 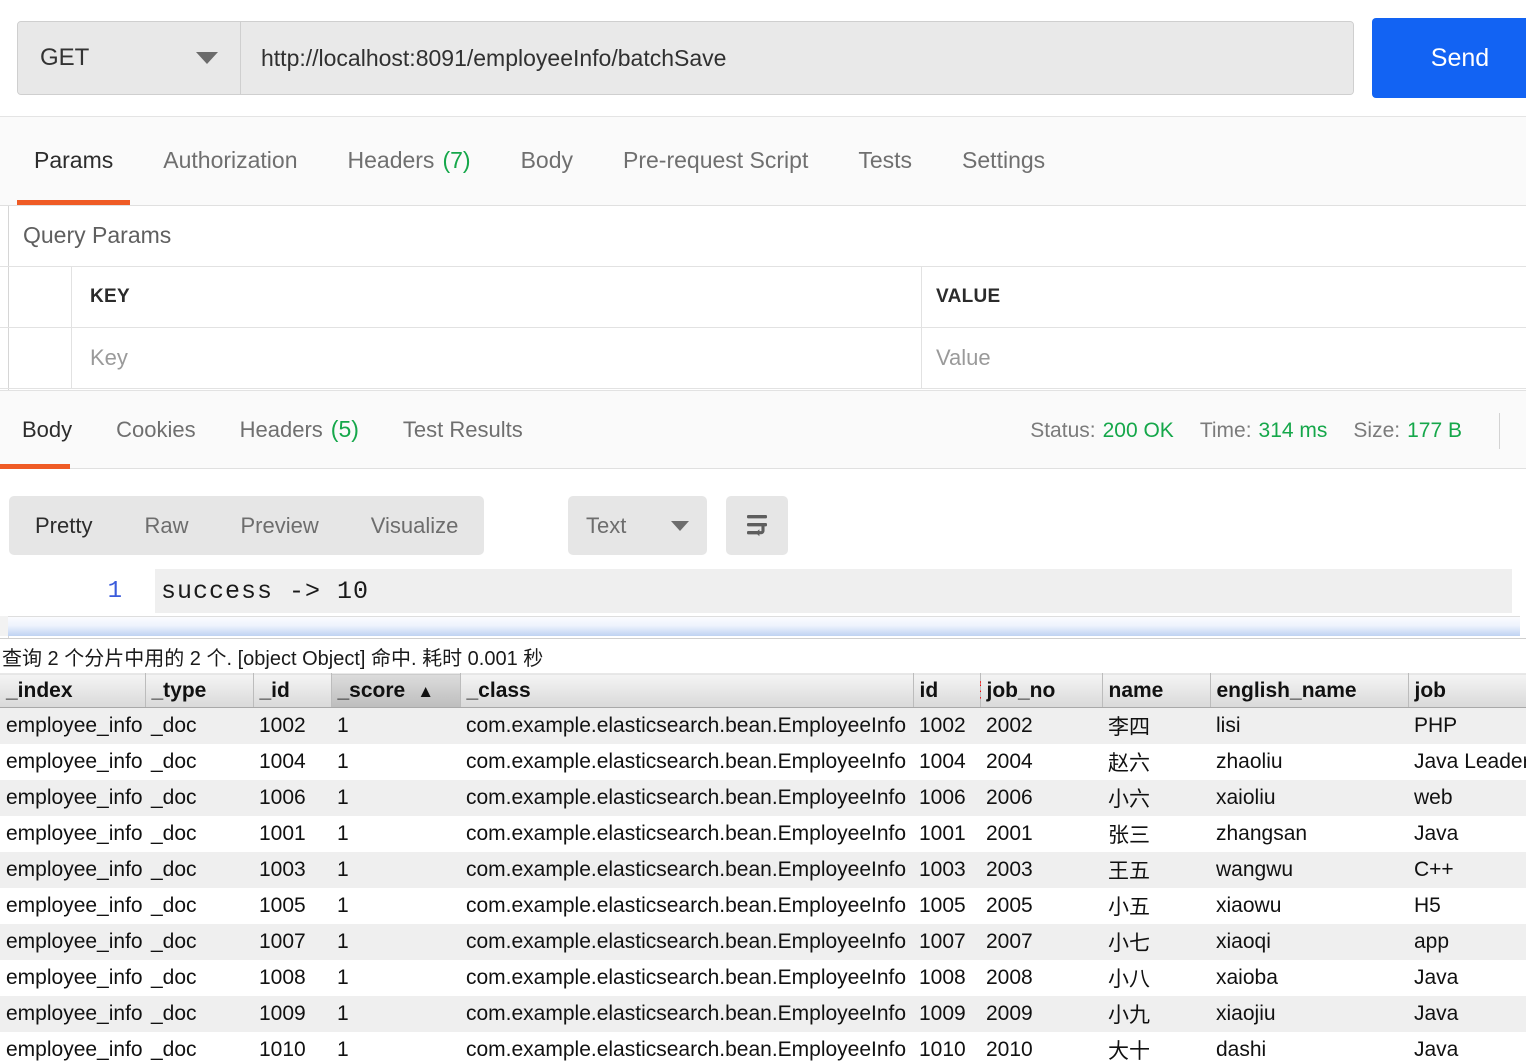 What do you see at coordinates (1467, 761) in the screenshot?
I see `table-cell: Java Leader` at bounding box center [1467, 761].